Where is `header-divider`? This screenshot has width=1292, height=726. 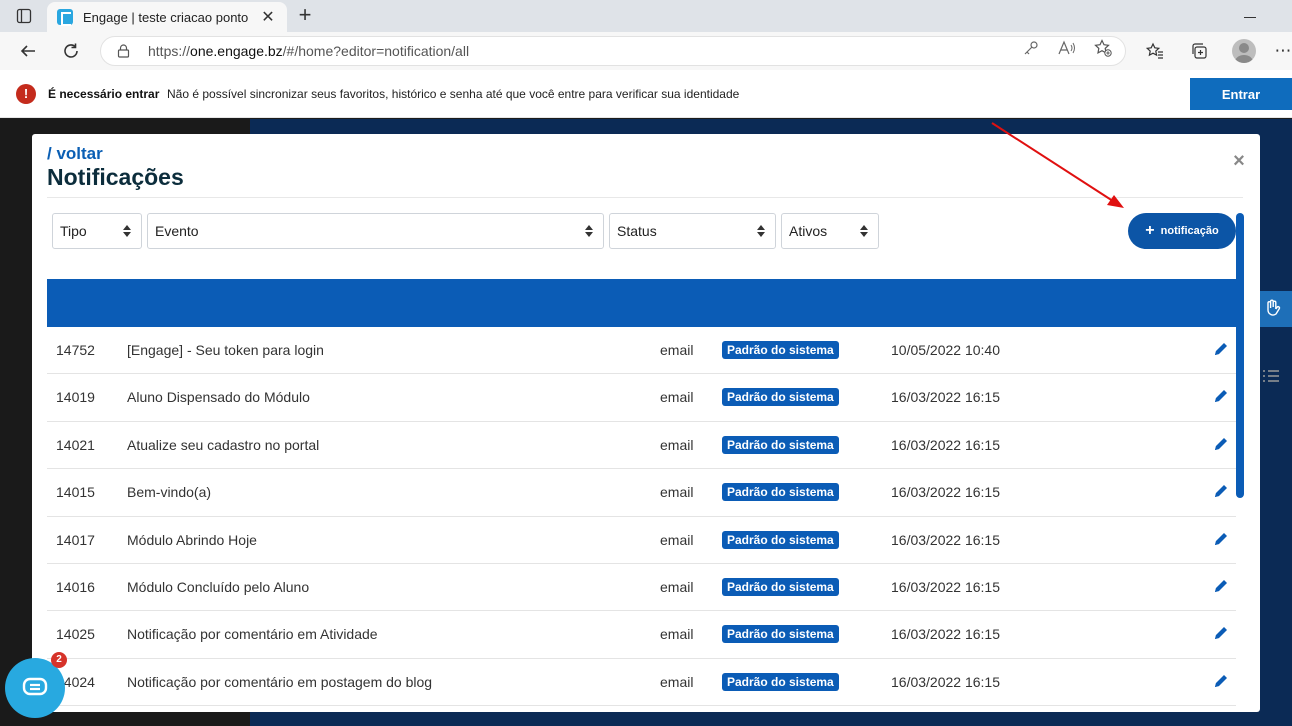 header-divider is located at coordinates (645, 197).